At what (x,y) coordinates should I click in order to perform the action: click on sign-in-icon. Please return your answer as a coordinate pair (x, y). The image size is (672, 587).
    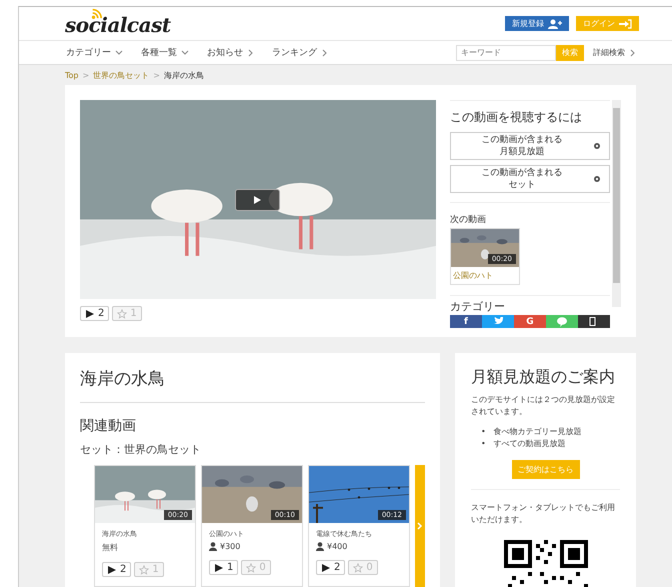
    Looking at the image, I should click on (625, 23).